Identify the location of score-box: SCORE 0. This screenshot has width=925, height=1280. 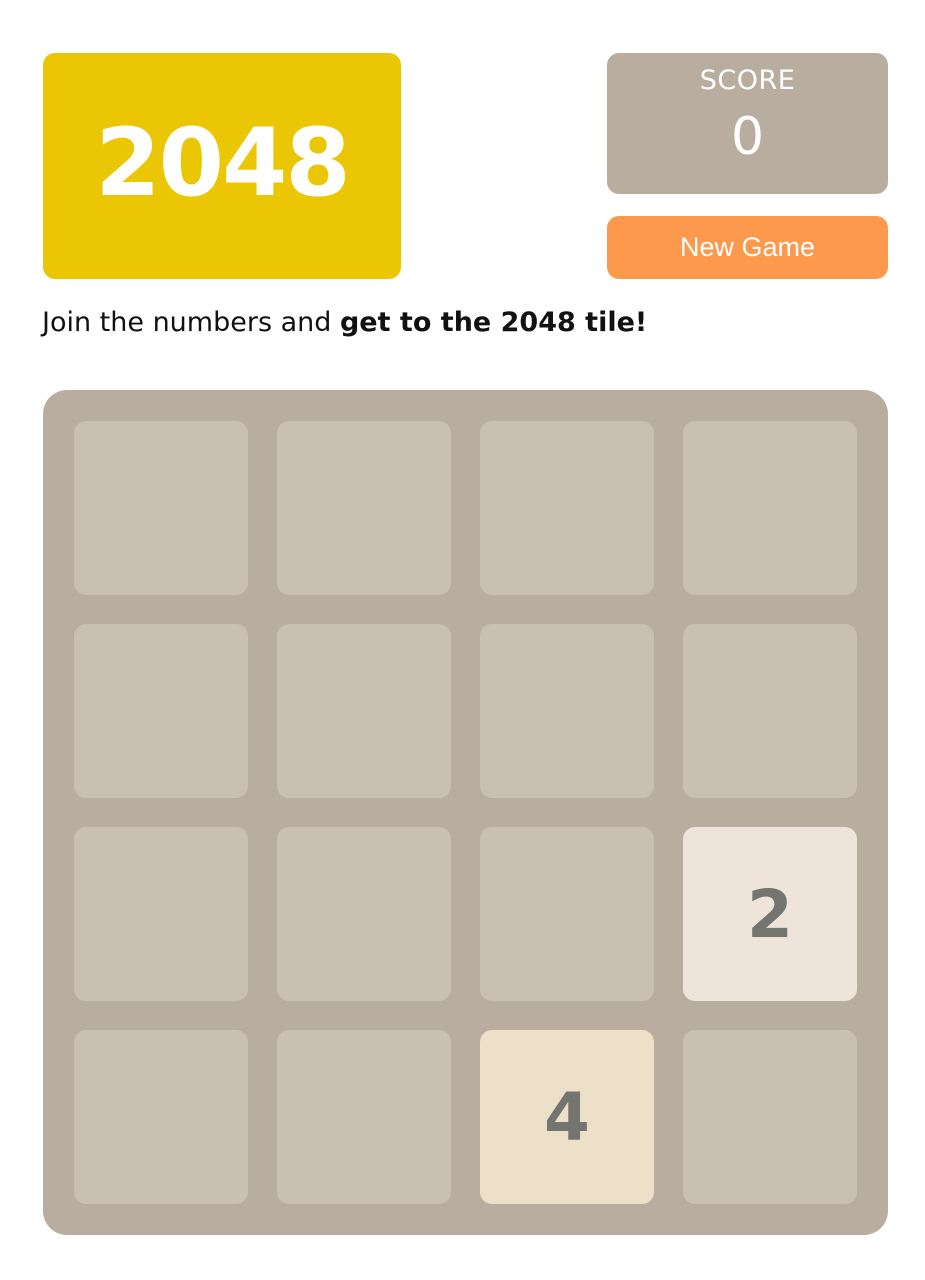
(747, 123).